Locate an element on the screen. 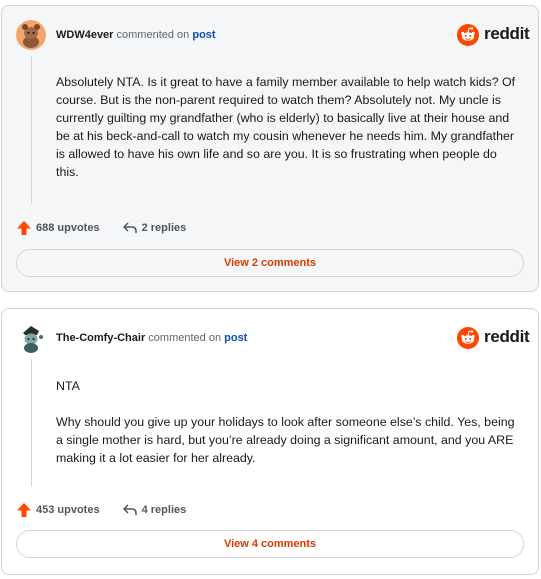 Image resolution: width=541 pixels, height=579 pixels. comment-actions: 453 upvotes 4 replies is located at coordinates (112, 510).